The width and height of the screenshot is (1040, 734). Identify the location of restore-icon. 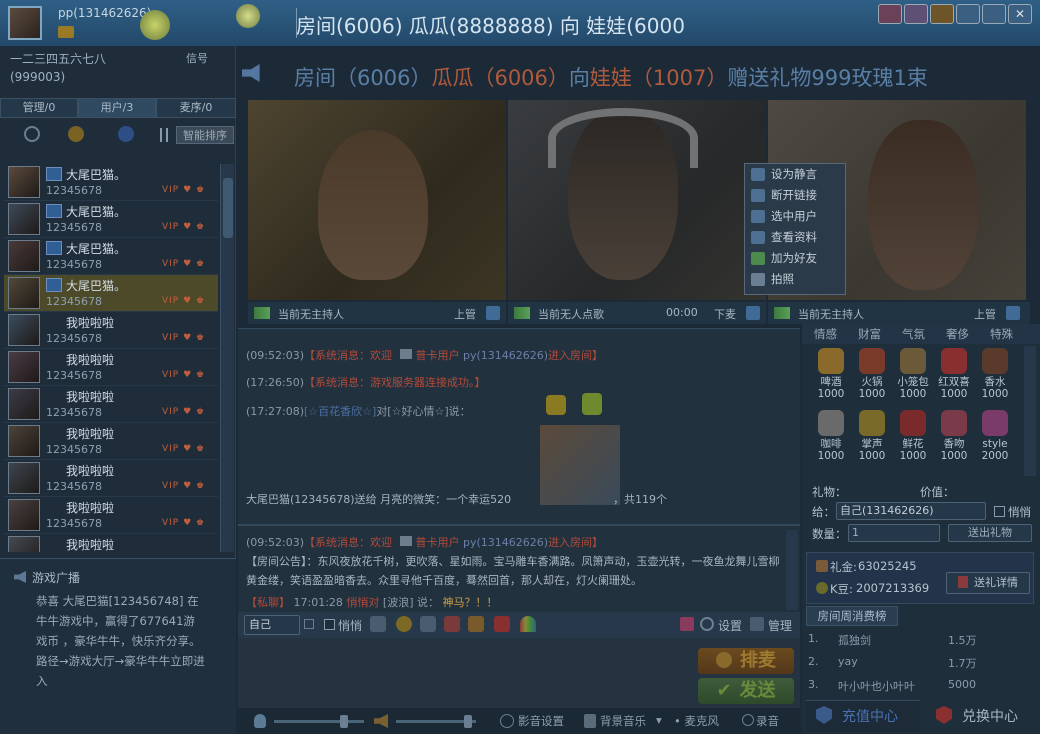
(968, 14).